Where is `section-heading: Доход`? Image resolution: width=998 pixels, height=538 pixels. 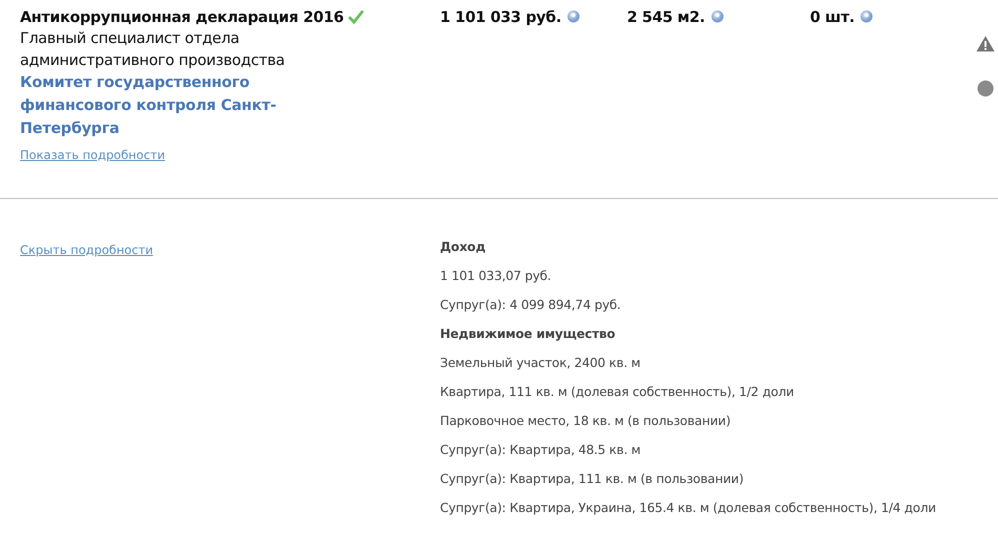 section-heading: Доход is located at coordinates (463, 247).